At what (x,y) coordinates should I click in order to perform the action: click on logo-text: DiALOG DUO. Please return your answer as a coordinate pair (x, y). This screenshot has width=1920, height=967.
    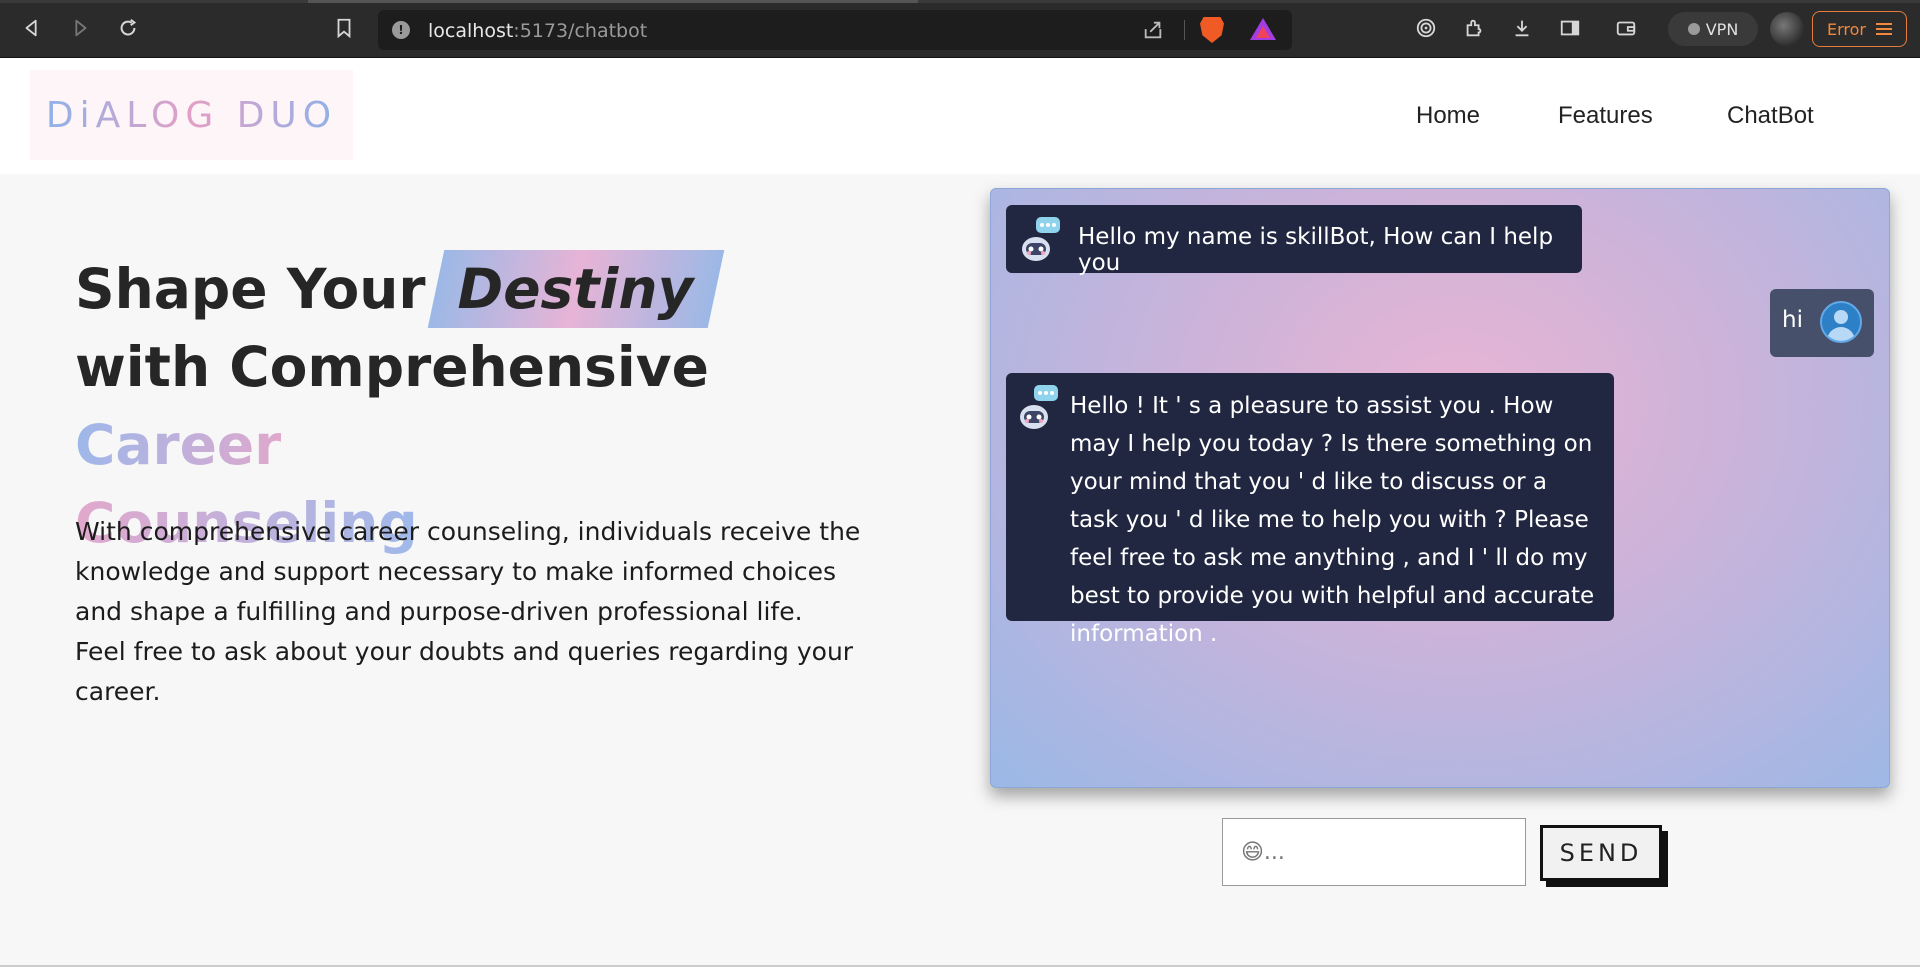
    Looking at the image, I should click on (191, 115).